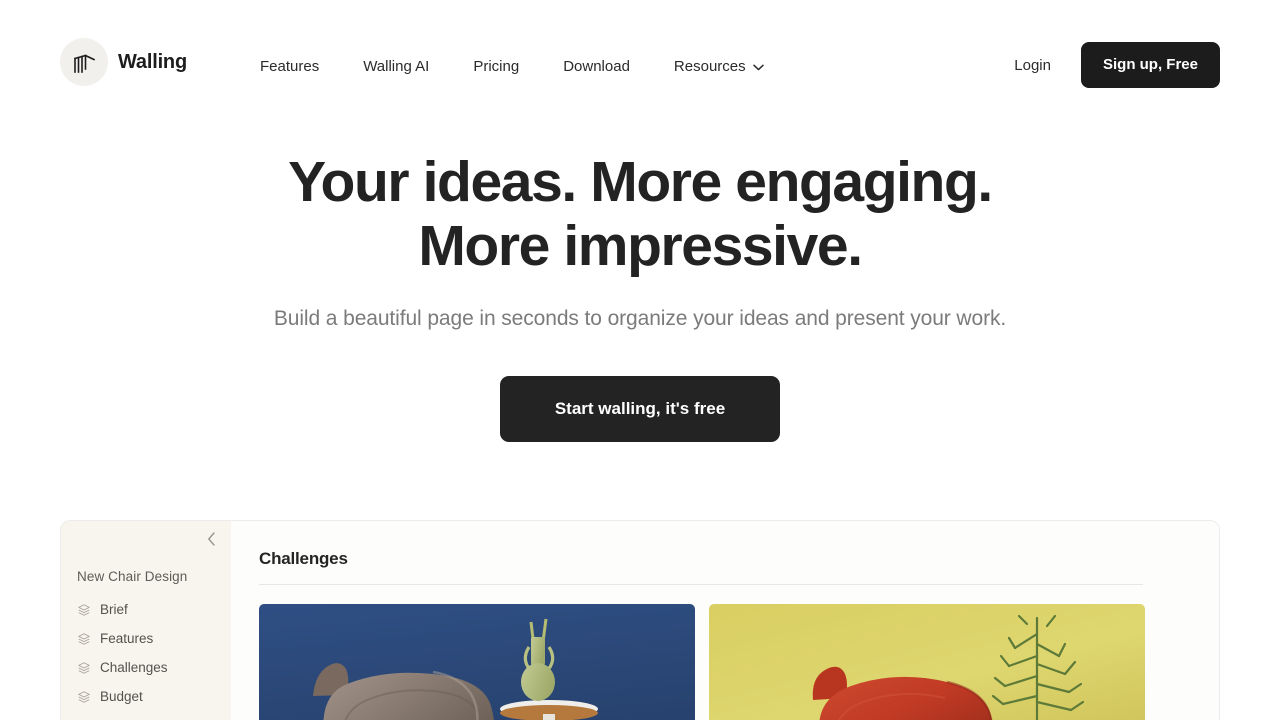 This screenshot has width=1280, height=720. I want to click on nav-item-pricing: Pricing, so click(496, 66).